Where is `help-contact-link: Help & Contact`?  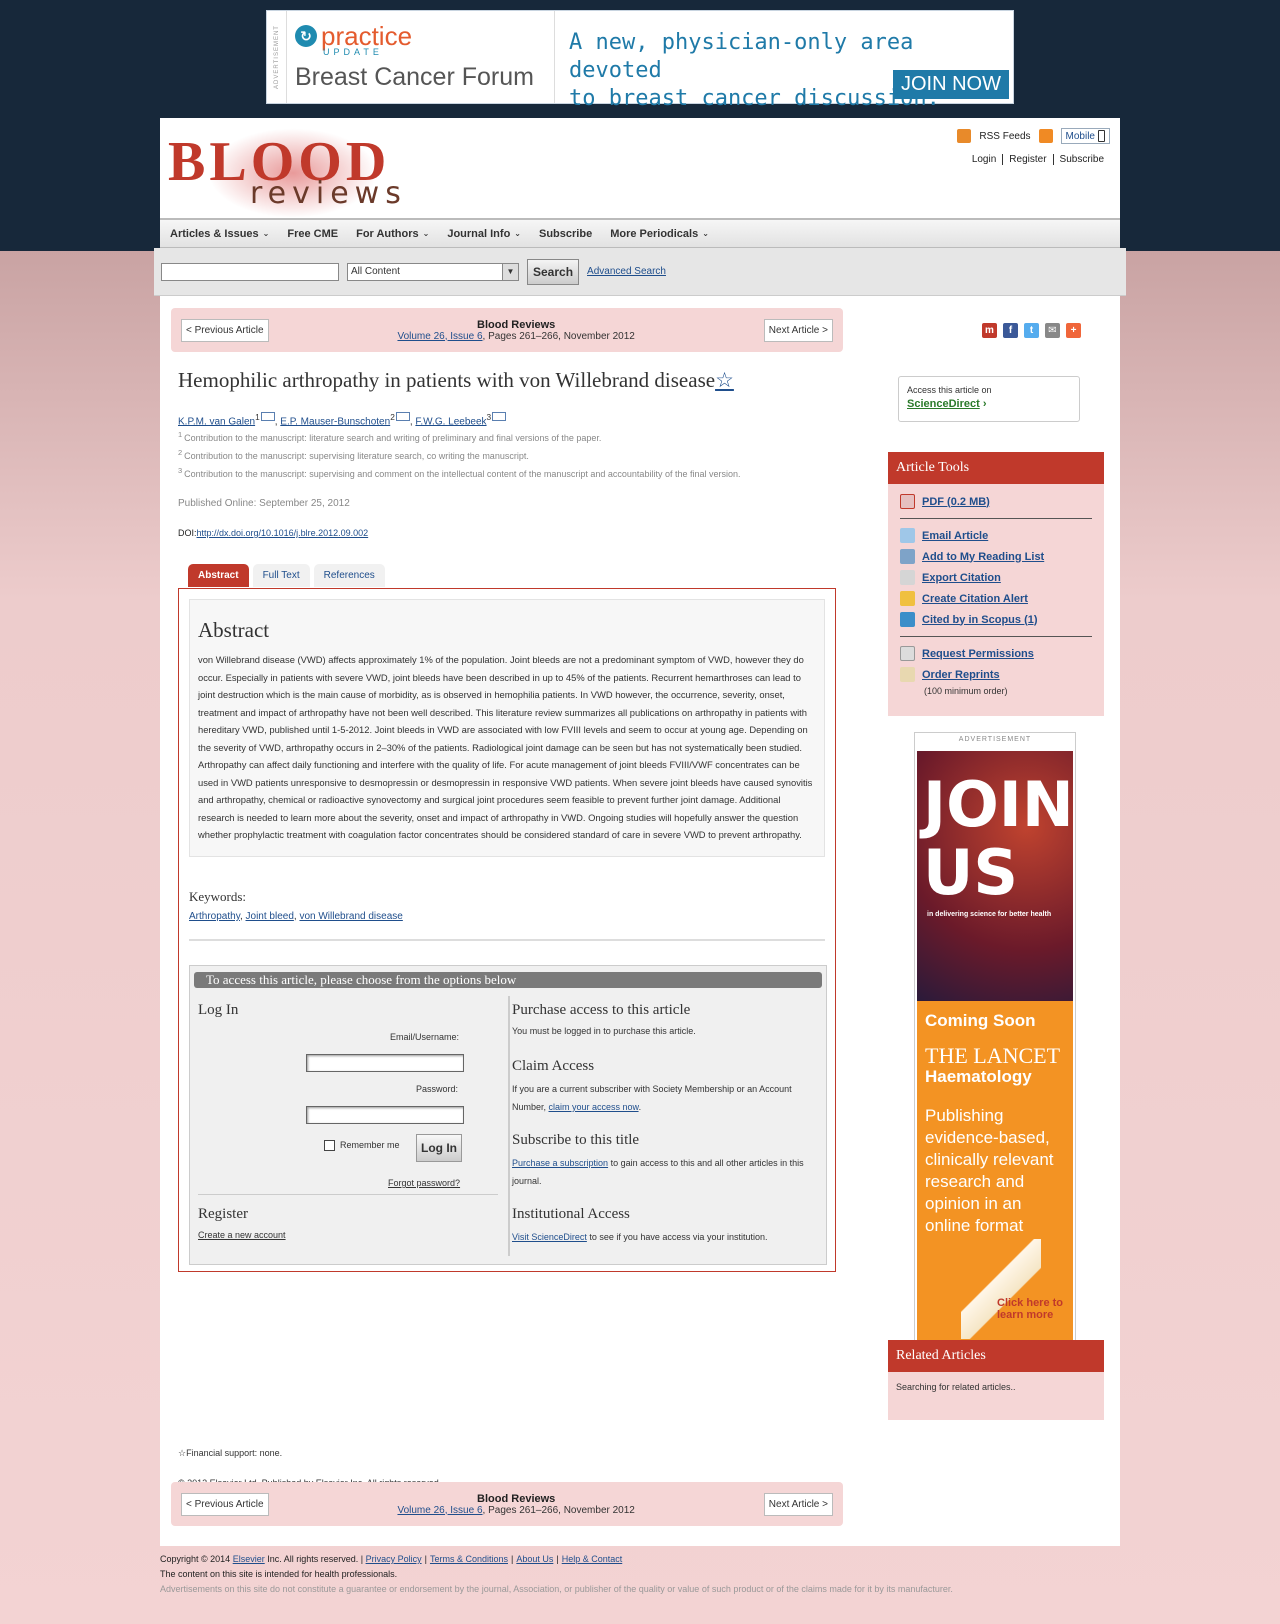 help-contact-link: Help & Contact is located at coordinates (592, 1559).